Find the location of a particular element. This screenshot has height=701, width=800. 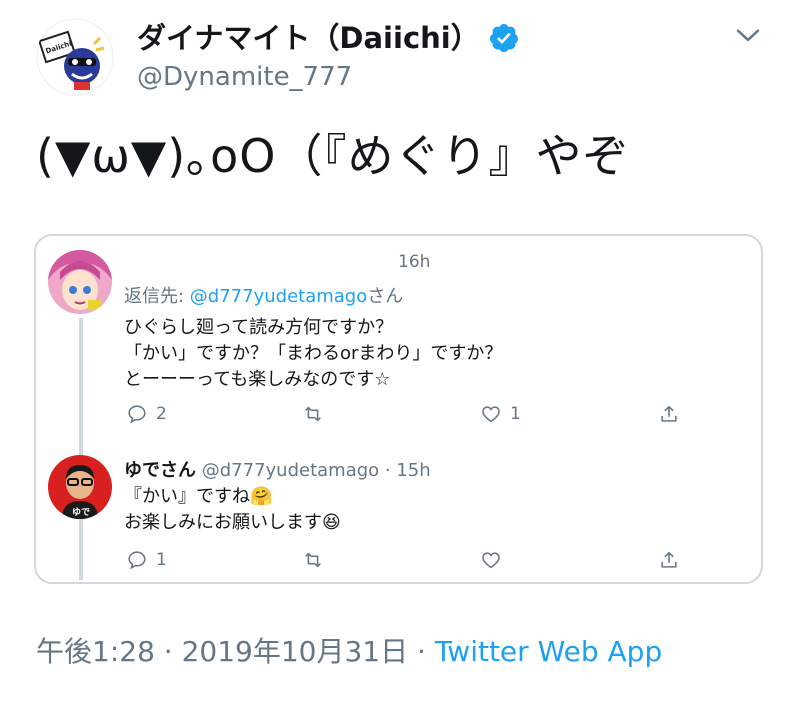

like-action-button: 1 is located at coordinates (500, 414).